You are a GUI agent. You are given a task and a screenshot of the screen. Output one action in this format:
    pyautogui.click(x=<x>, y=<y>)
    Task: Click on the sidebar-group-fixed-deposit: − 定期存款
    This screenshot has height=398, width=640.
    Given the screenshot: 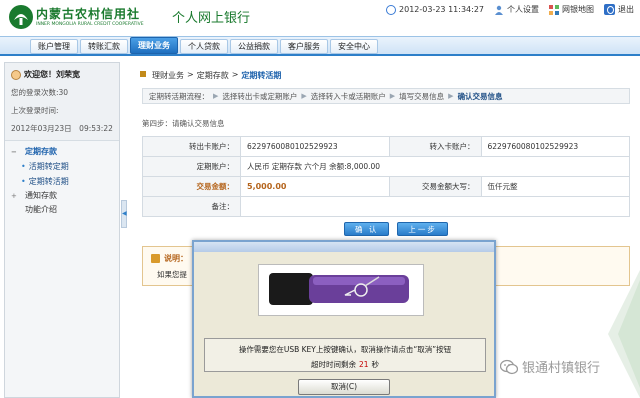 What is the action you would take?
    pyautogui.click(x=62, y=152)
    